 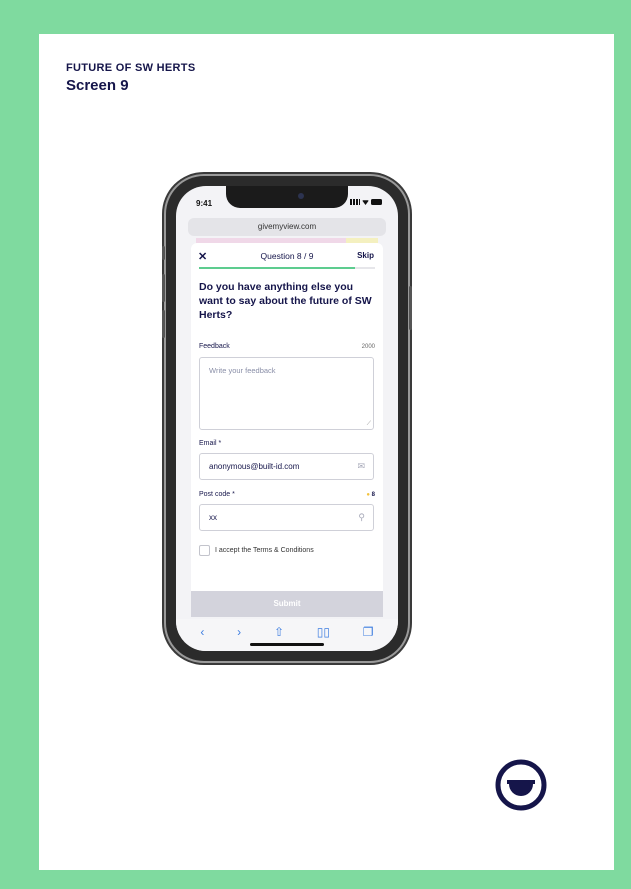 I want to click on skip-button: Skip, so click(x=365, y=255).